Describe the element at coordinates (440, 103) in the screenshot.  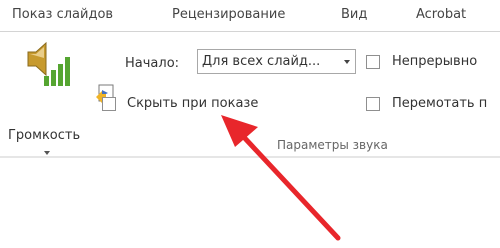
I see `rewind-label: Перемотать п` at that location.